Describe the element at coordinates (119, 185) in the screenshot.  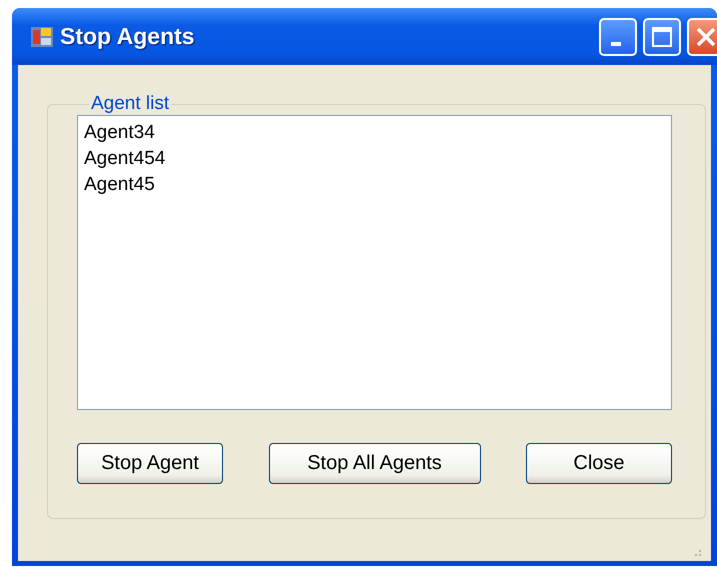
I see `list-item: Agent45` at that location.